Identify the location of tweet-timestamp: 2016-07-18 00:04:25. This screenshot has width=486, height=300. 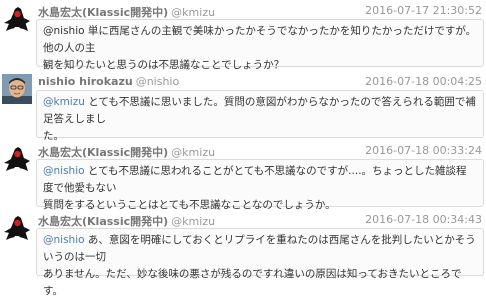
(423, 81).